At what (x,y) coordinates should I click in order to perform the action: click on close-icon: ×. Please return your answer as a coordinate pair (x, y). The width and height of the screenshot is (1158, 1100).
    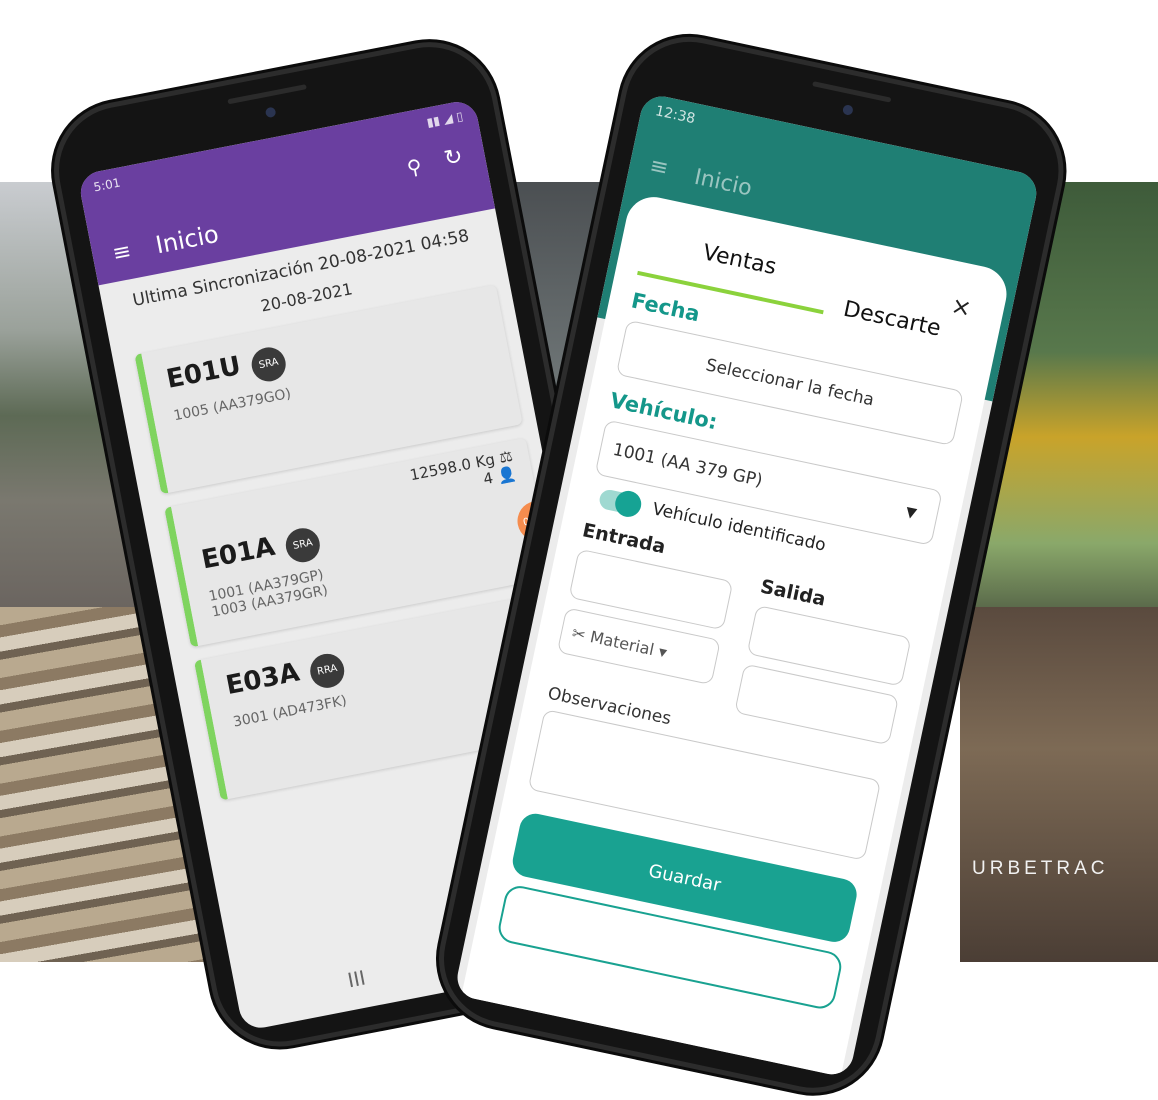
    Looking at the image, I should click on (961, 307).